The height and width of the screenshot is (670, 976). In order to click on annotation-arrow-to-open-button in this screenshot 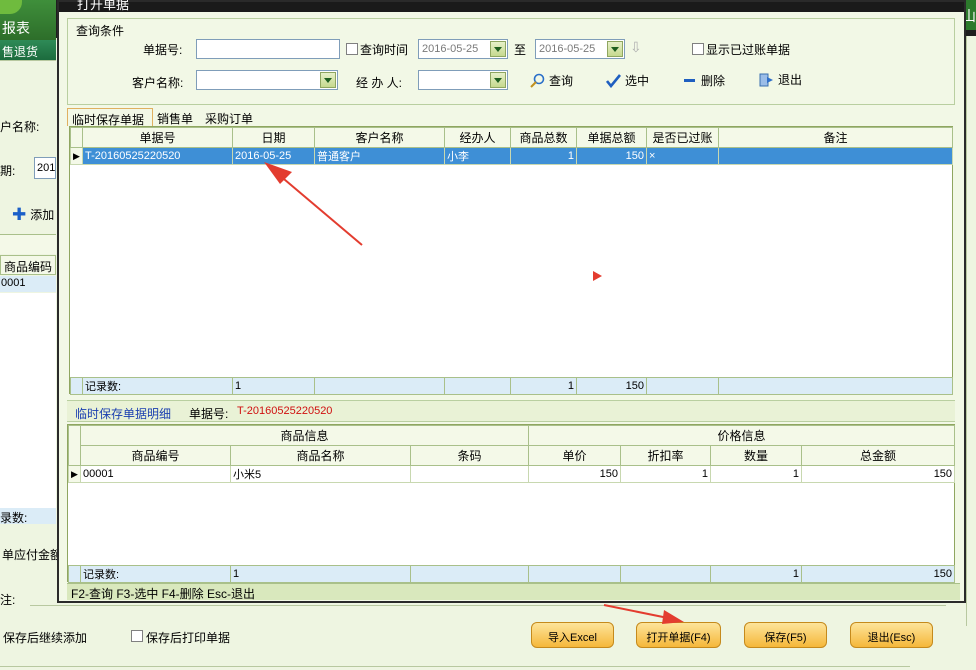, I will do `click(643, 614)`.